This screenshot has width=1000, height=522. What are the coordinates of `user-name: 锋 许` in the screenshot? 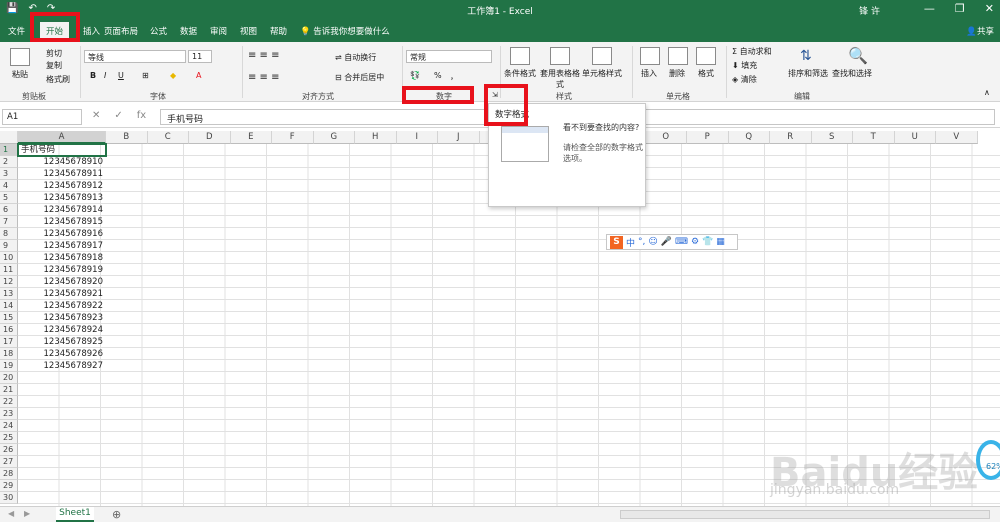 It's located at (869, 10).